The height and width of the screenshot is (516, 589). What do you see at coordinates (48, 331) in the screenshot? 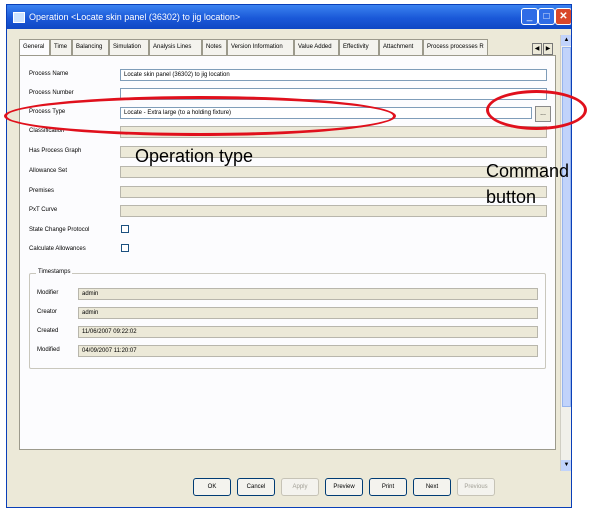
I see `created-label: Created` at bounding box center [48, 331].